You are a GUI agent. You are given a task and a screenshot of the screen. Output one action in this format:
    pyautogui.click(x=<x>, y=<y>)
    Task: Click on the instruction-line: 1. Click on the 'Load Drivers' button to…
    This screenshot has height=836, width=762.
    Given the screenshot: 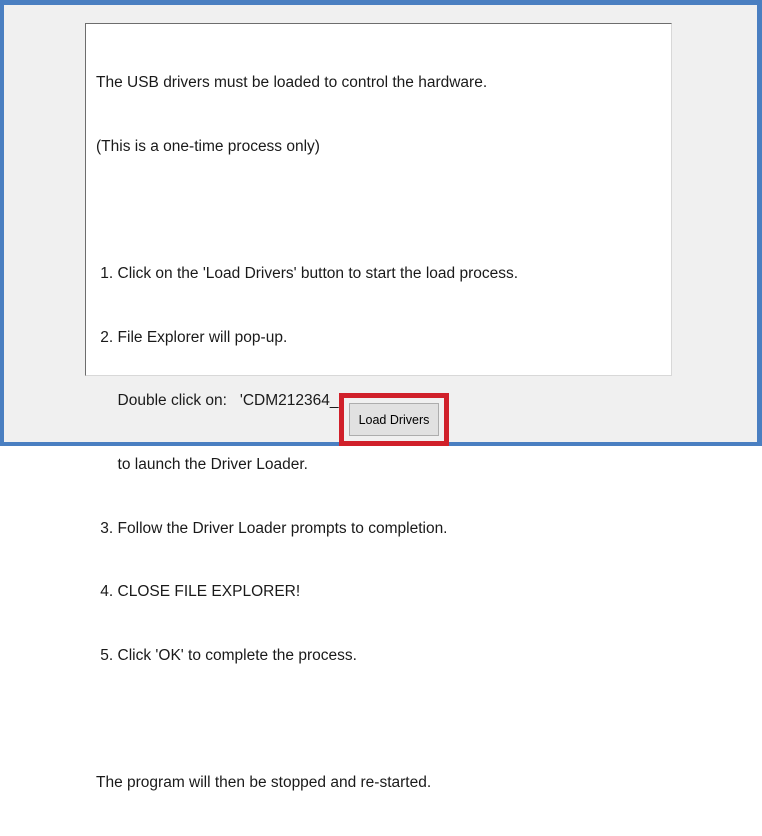 What is the action you would take?
    pyautogui.click(x=307, y=274)
    